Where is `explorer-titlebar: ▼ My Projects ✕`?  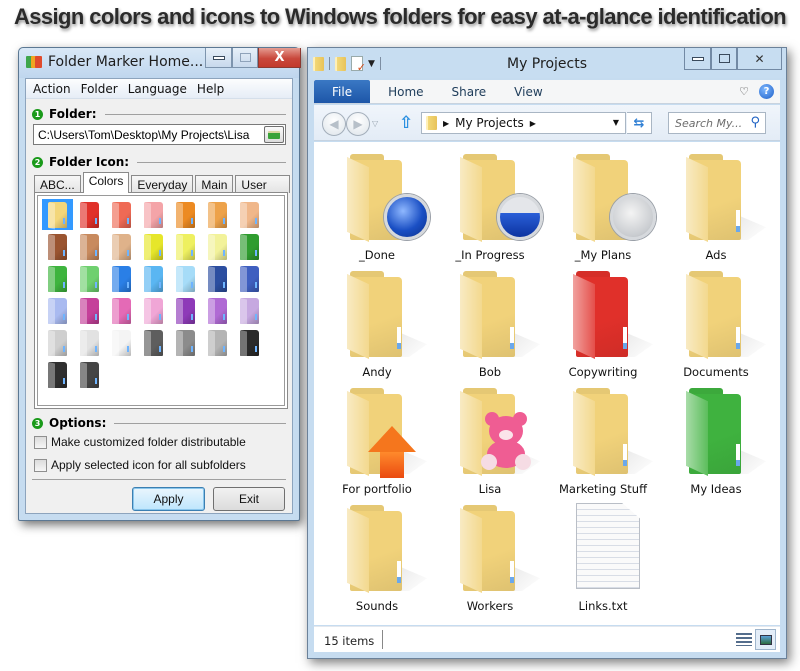 explorer-titlebar: ▼ My Projects ✕ is located at coordinates (547, 63).